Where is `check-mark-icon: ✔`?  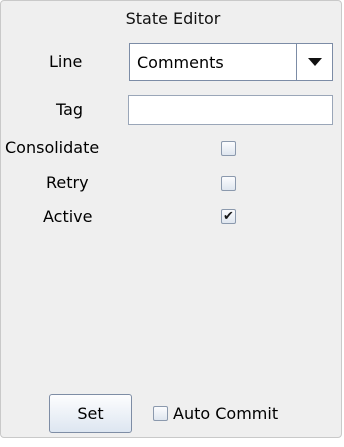 check-mark-icon: ✔ is located at coordinates (228, 216).